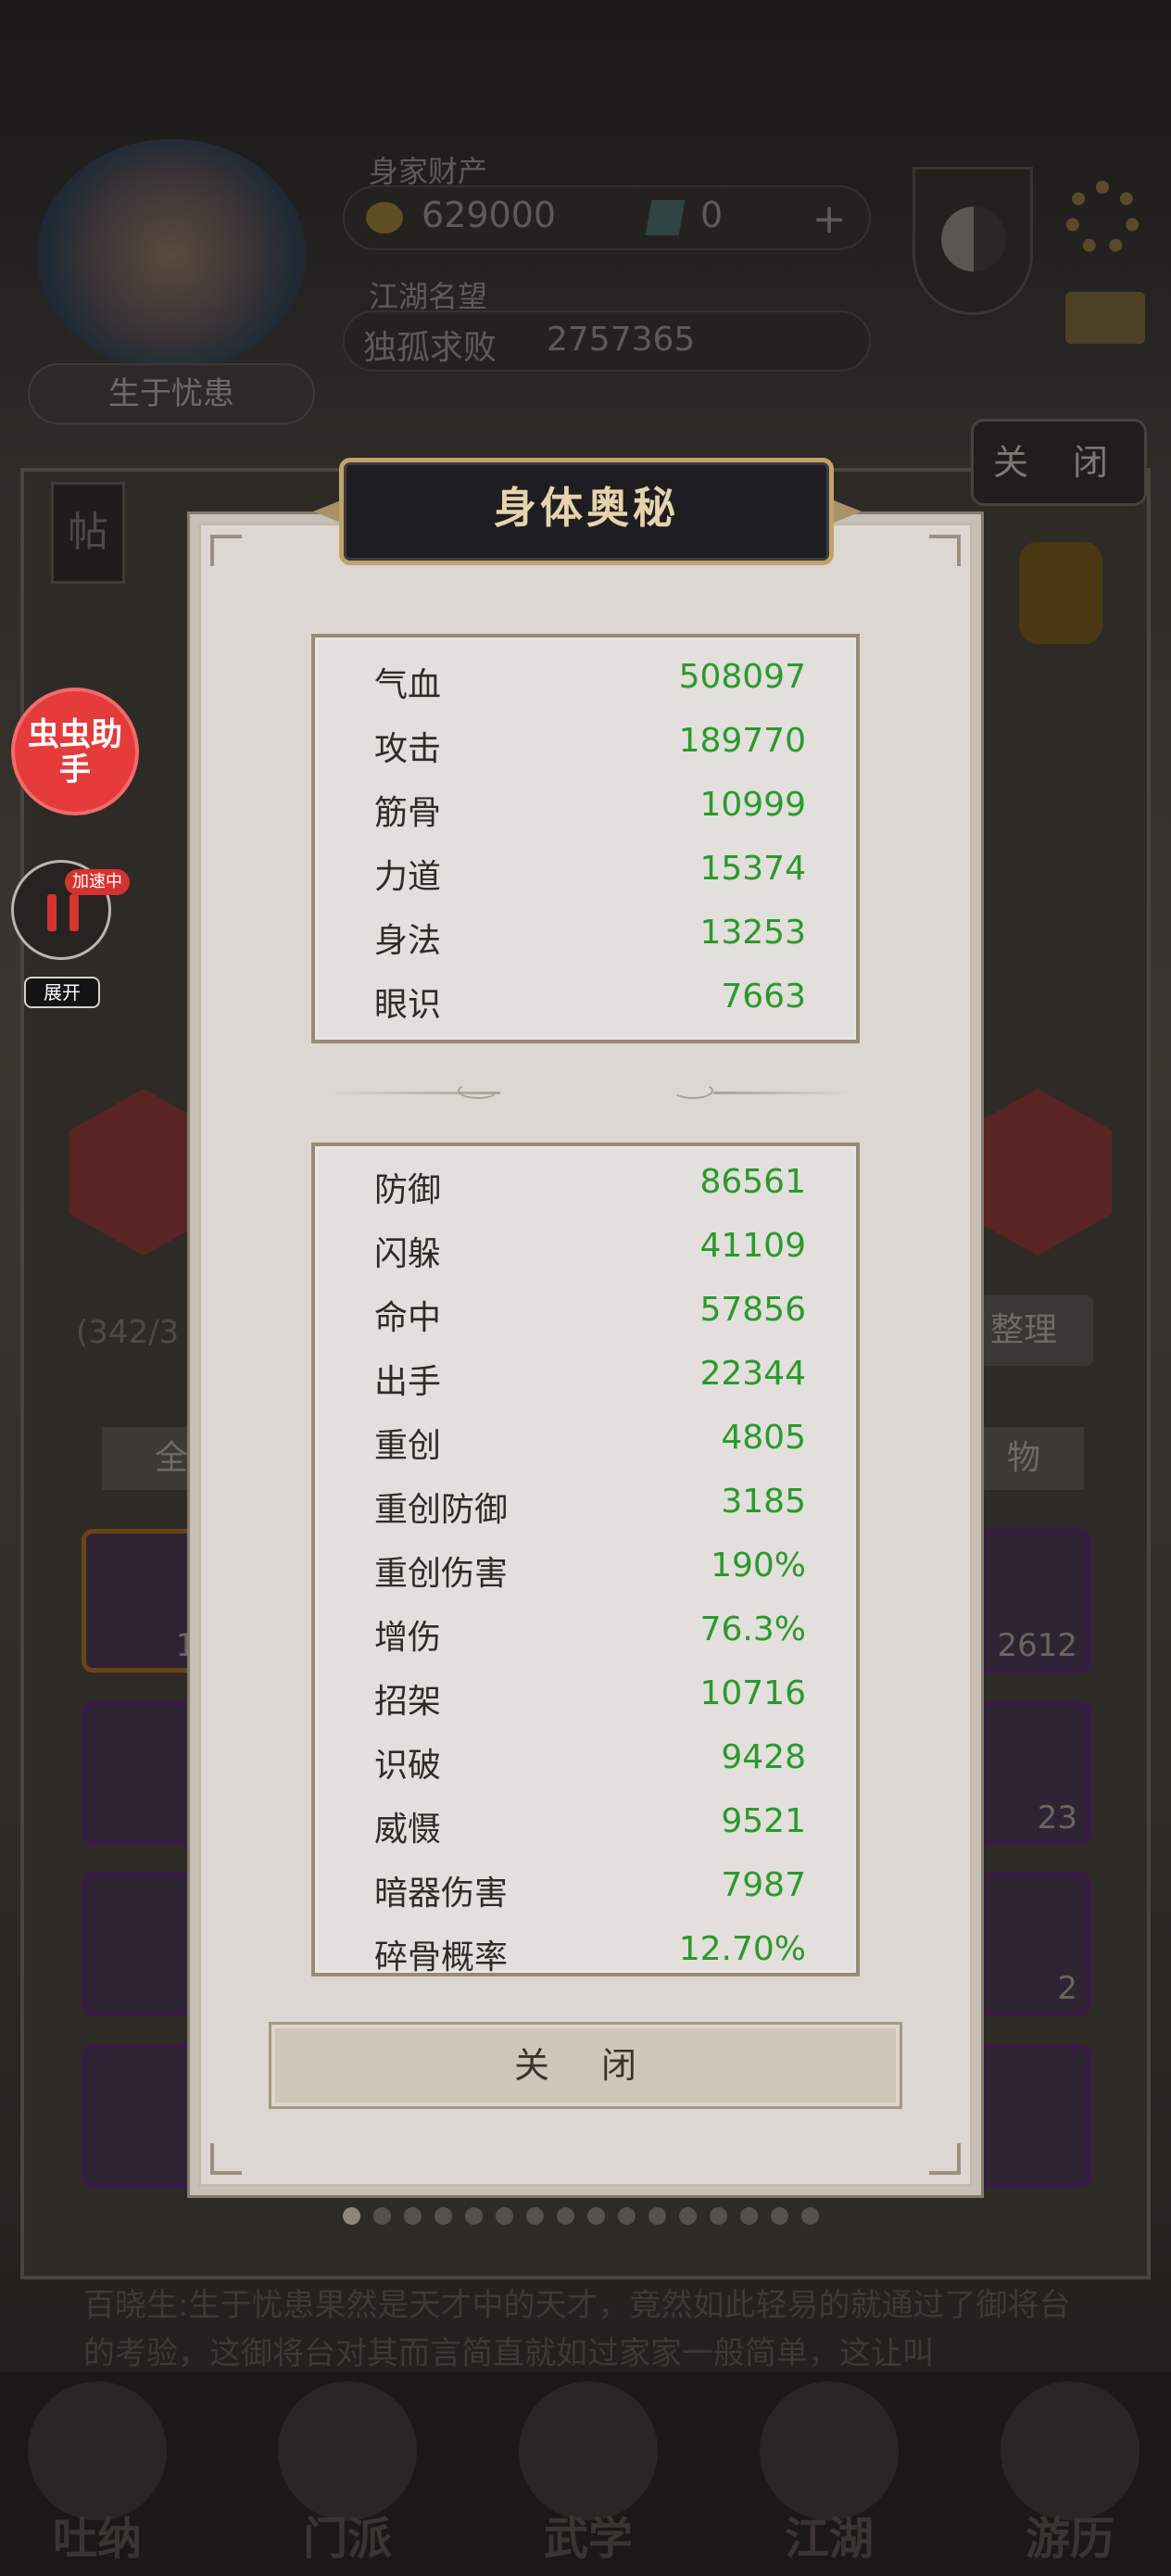  What do you see at coordinates (764, 1821) in the screenshot?
I see `stat-value: 9521` at bounding box center [764, 1821].